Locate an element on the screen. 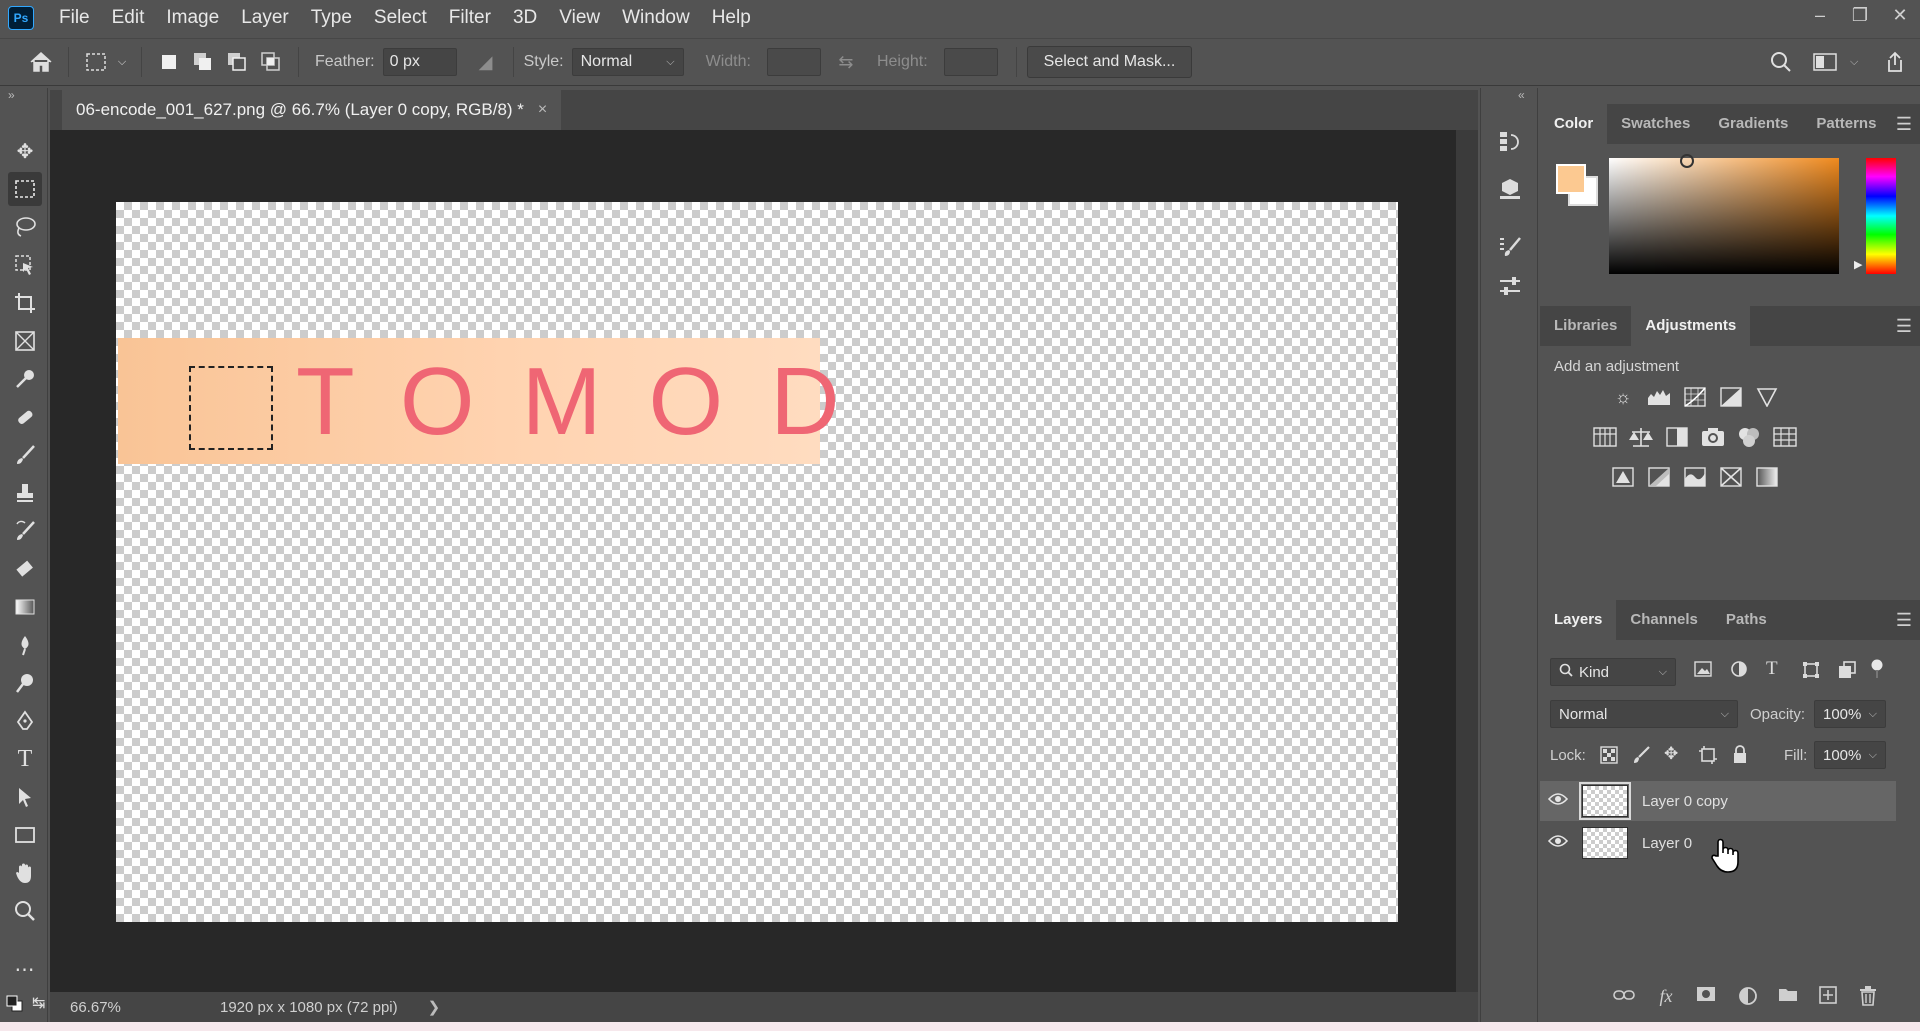  type-filter-icon: T is located at coordinates (1772, 669).